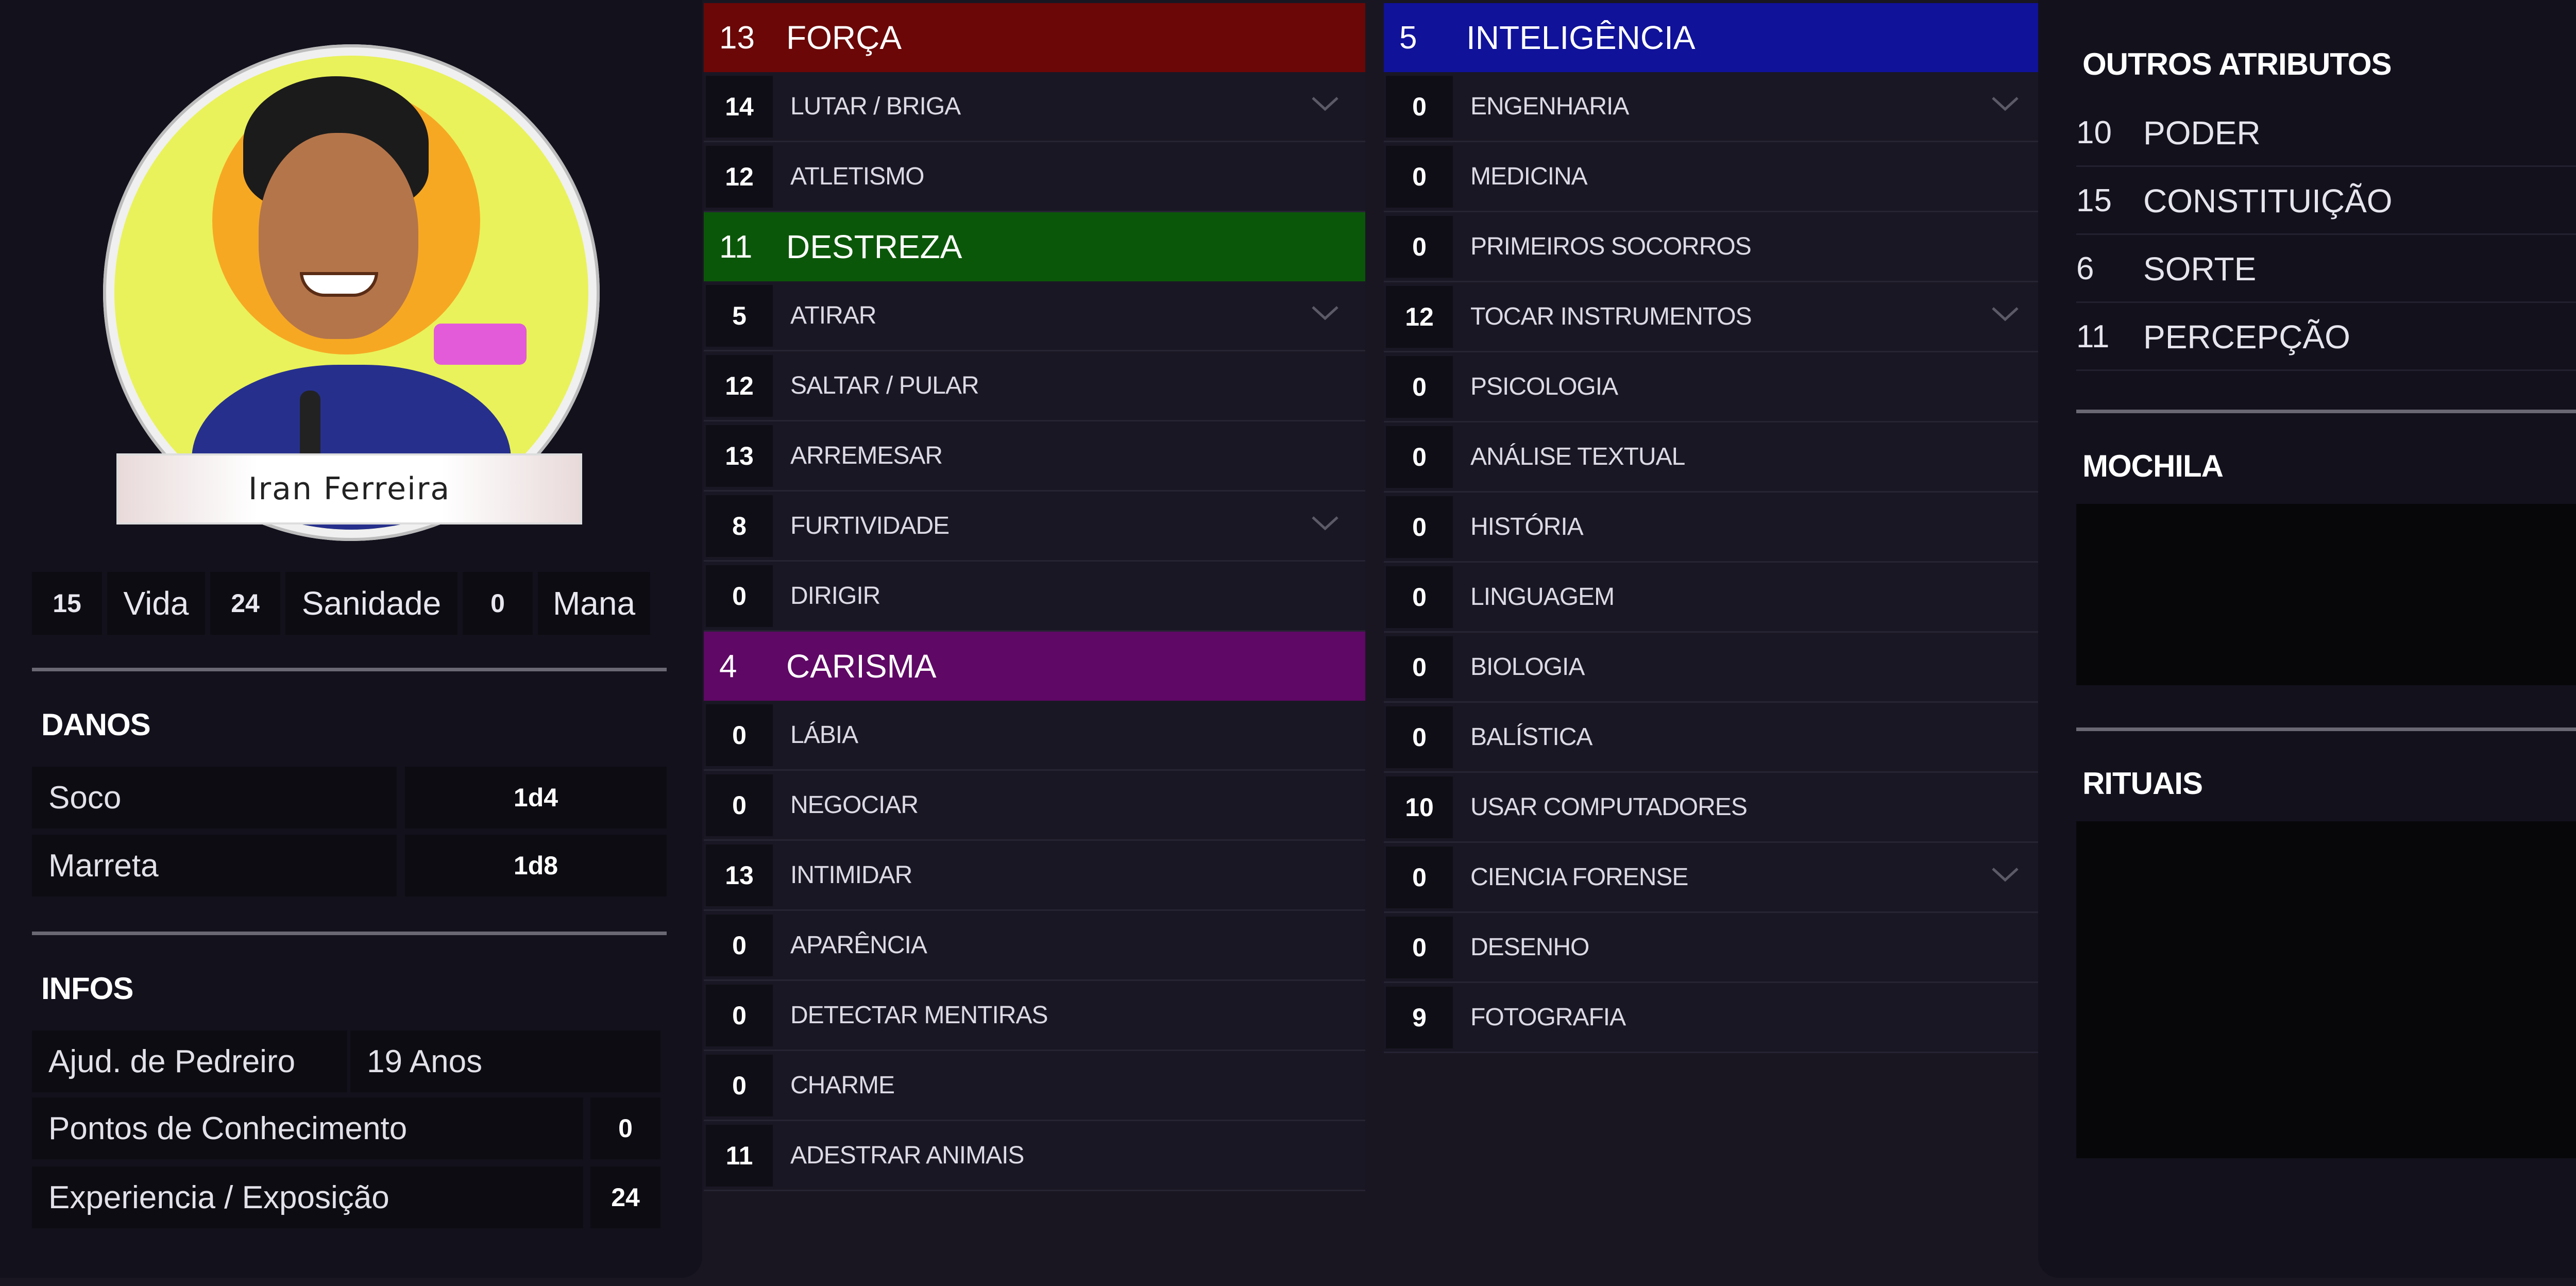 This screenshot has width=2576, height=1286. What do you see at coordinates (1034, 946) in the screenshot?
I see `skill-row-aparencia: 0 APARÊNCIA` at bounding box center [1034, 946].